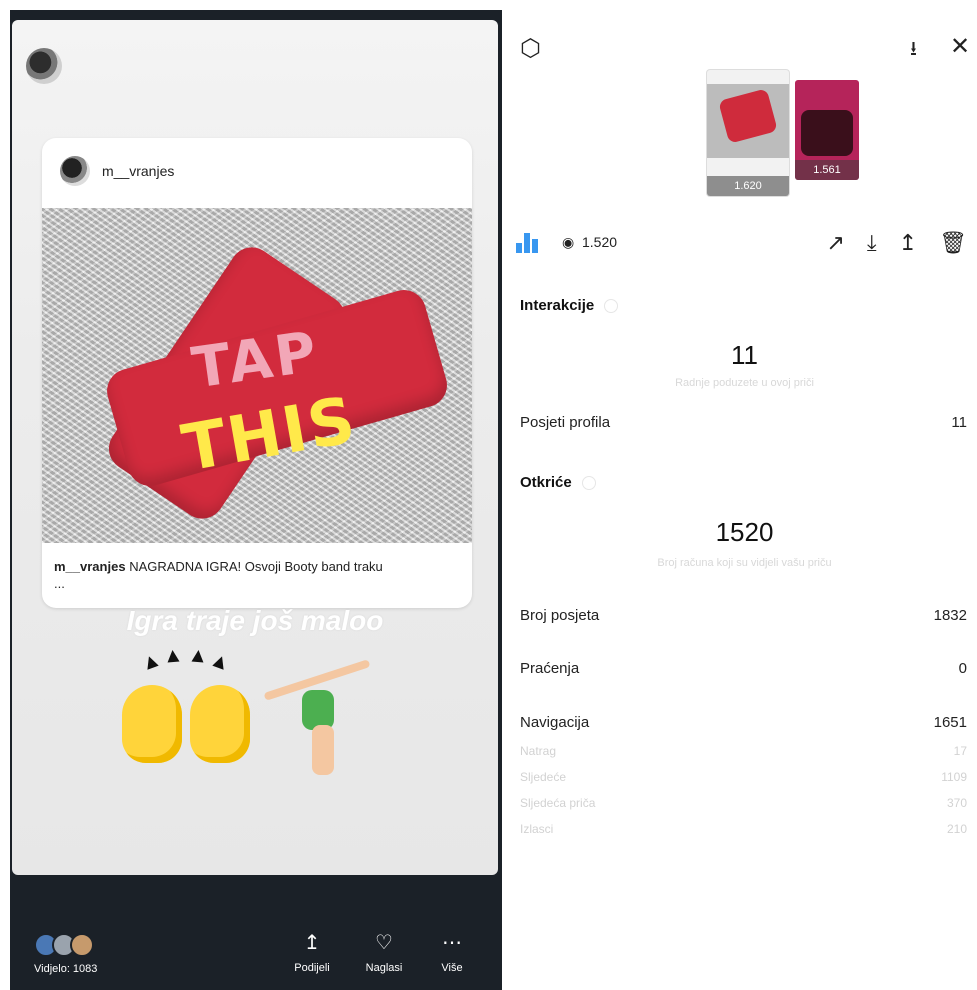 The image size is (977, 990). What do you see at coordinates (743, 618) in the screenshot?
I see `visits-row: Broj posjeta 1832` at bounding box center [743, 618].